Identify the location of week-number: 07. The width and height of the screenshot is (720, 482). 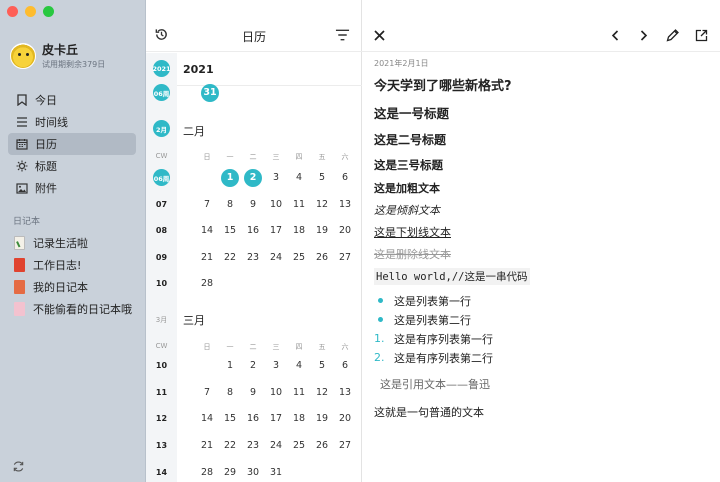
(161, 204).